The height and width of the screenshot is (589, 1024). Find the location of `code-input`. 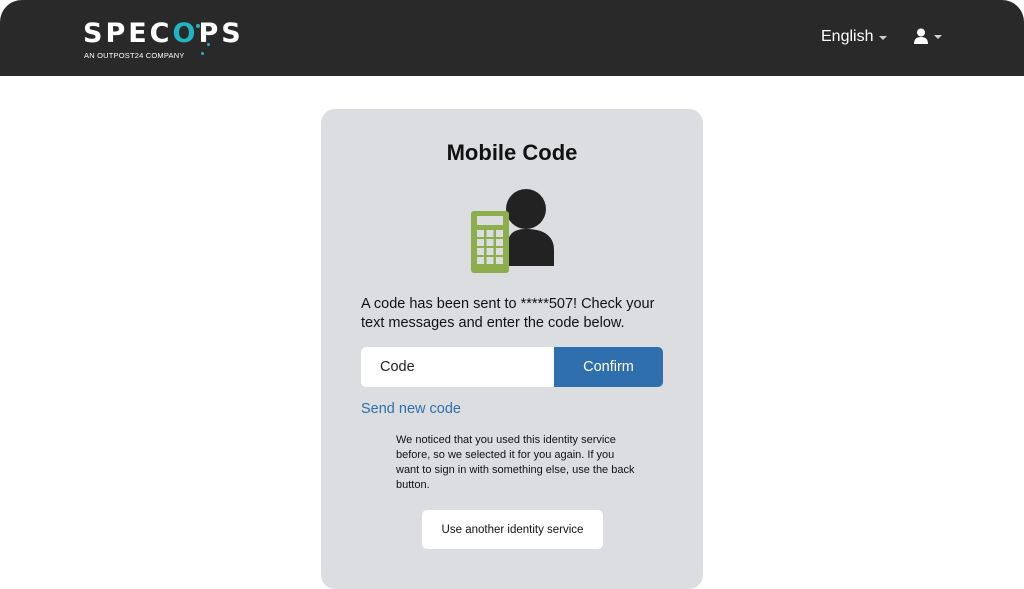

code-input is located at coordinates (457, 367).